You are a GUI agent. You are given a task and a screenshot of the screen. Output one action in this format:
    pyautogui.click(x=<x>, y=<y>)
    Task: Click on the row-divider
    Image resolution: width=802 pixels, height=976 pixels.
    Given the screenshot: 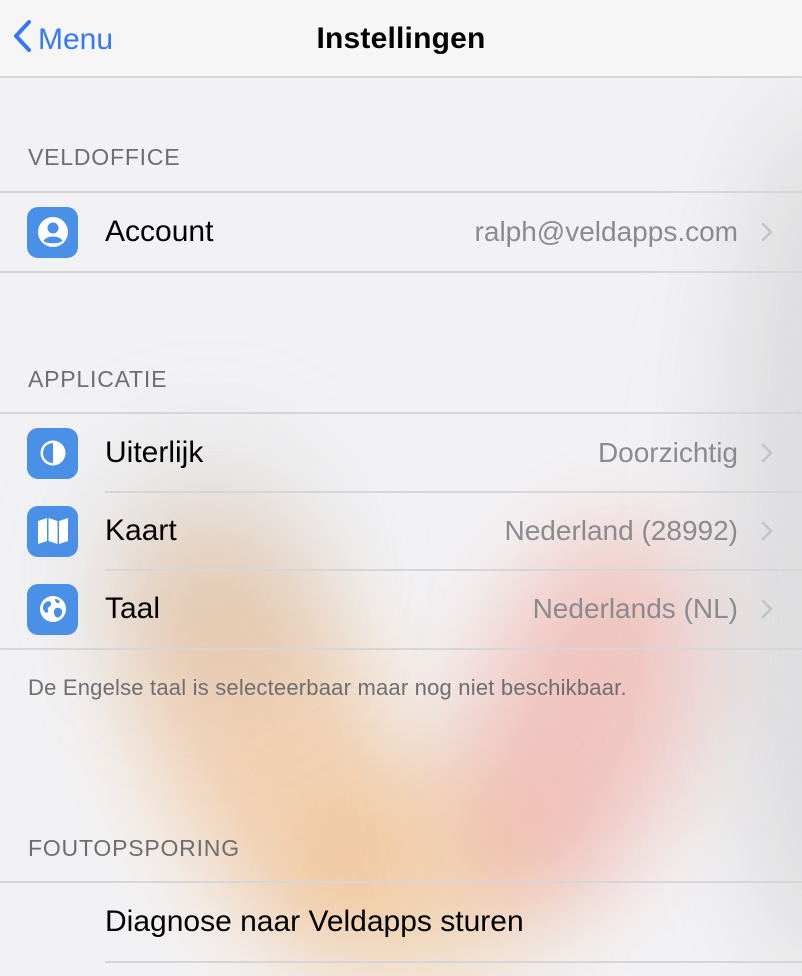 What is the action you would take?
    pyautogui.click(x=453, y=962)
    